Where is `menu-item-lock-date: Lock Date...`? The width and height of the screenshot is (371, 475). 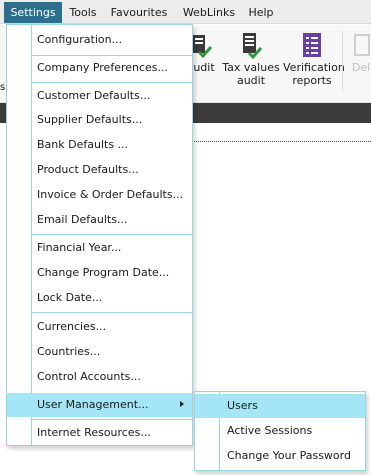 menu-item-lock-date: Lock Date... is located at coordinates (99, 298).